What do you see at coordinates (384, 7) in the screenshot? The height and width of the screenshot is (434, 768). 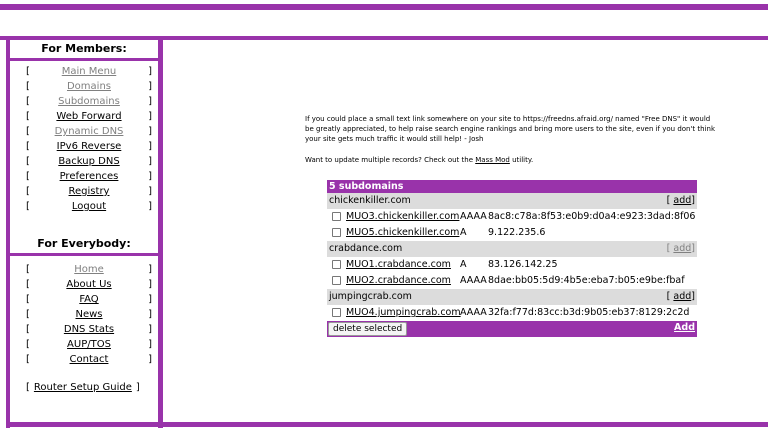 I see `top-accent-bar` at bounding box center [384, 7].